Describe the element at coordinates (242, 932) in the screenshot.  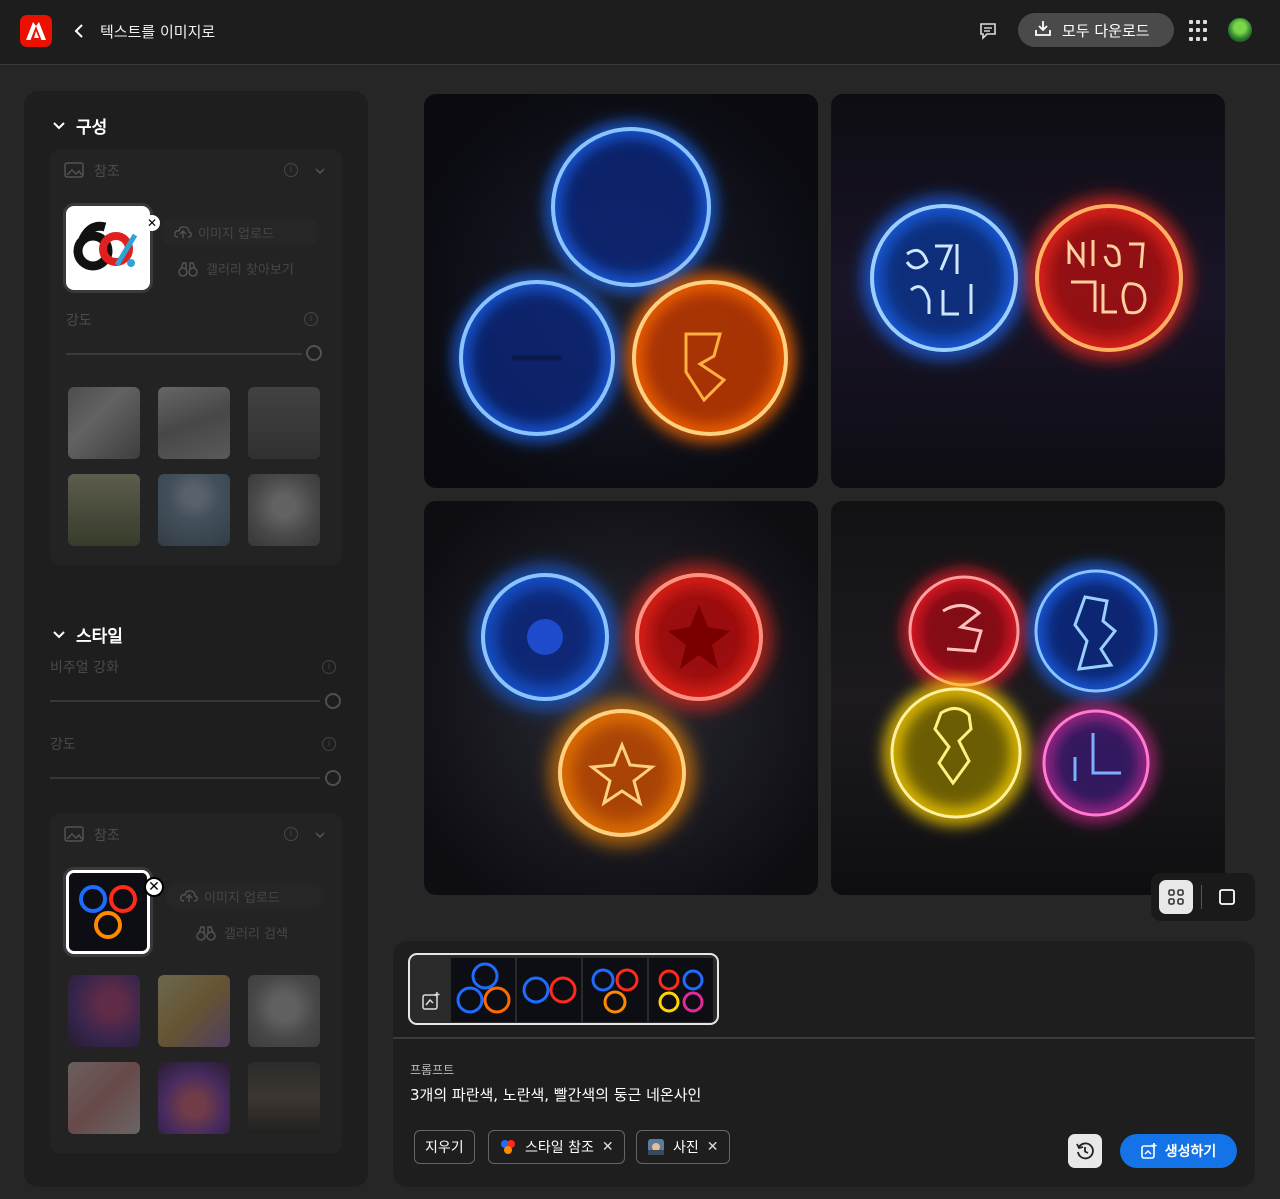
I see `gallery-search-link: 갤러리 검색` at that location.